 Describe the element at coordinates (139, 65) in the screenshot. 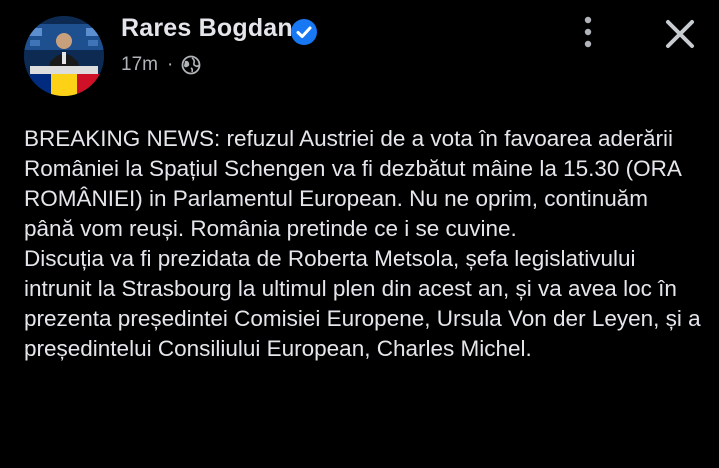

I see `timestamp: 17m` at that location.